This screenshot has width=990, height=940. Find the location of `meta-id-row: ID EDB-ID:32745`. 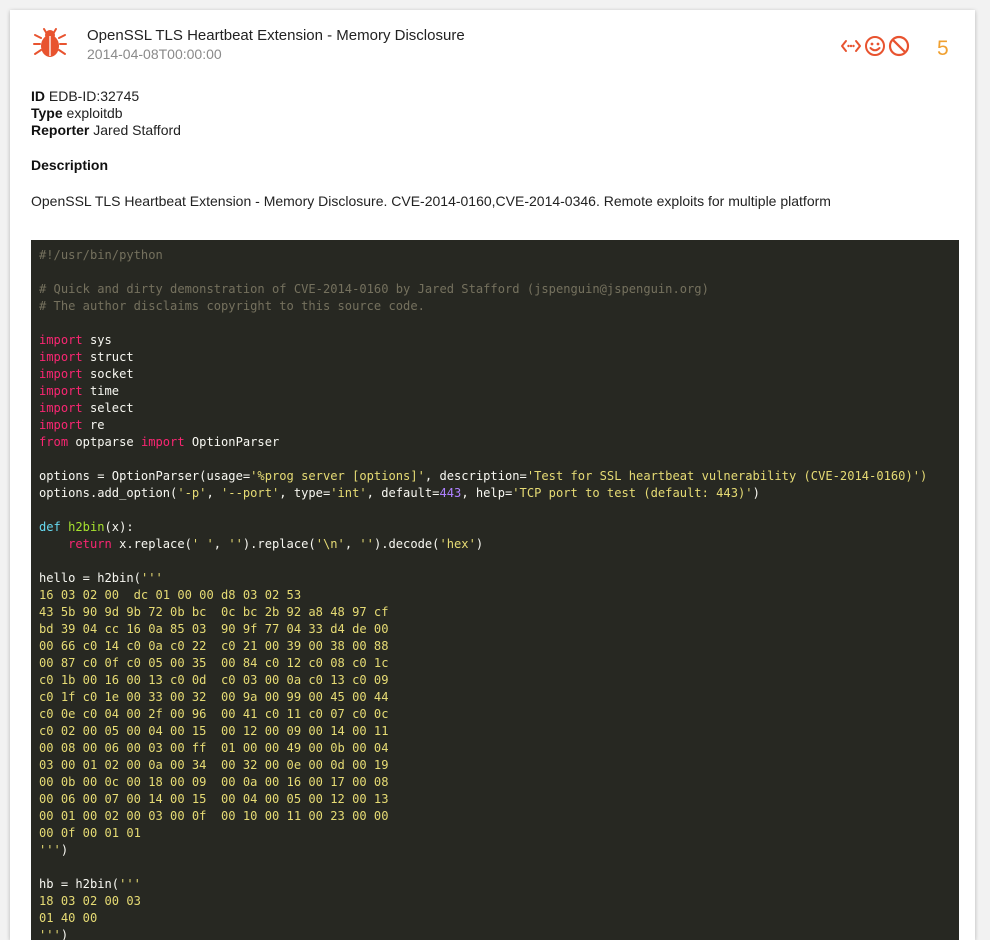

meta-id-row: ID EDB-ID:32745 is located at coordinates (106, 96).